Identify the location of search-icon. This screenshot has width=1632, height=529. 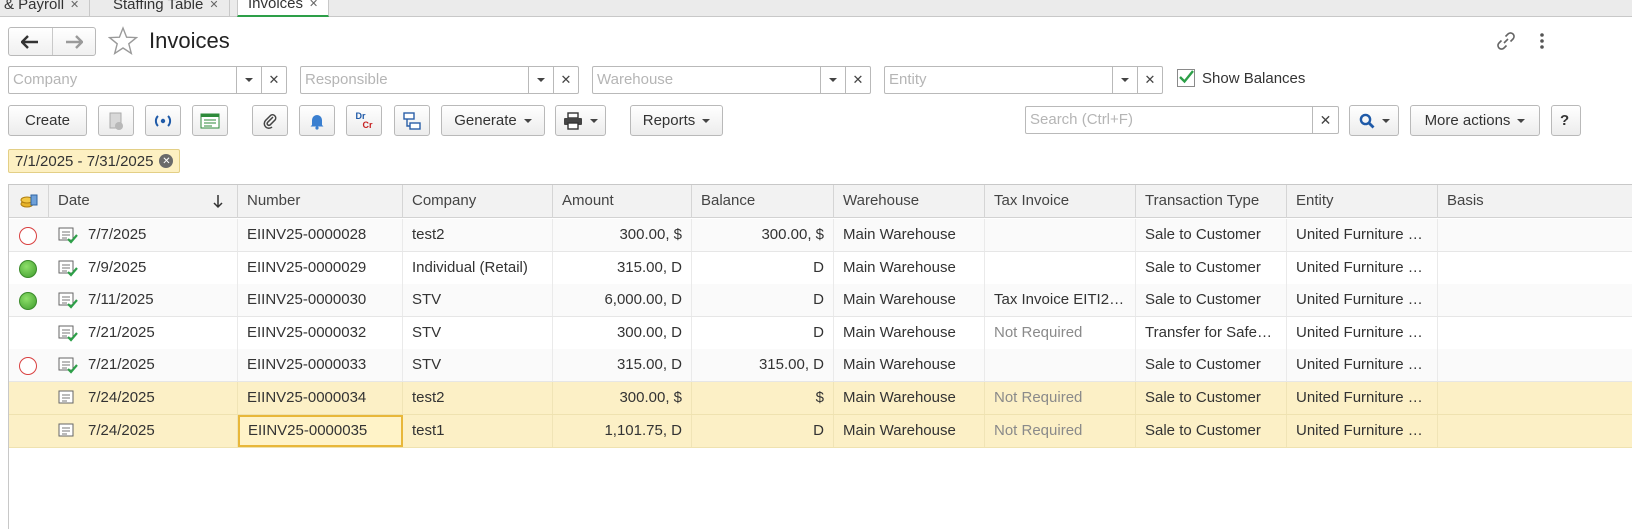
(1366, 120).